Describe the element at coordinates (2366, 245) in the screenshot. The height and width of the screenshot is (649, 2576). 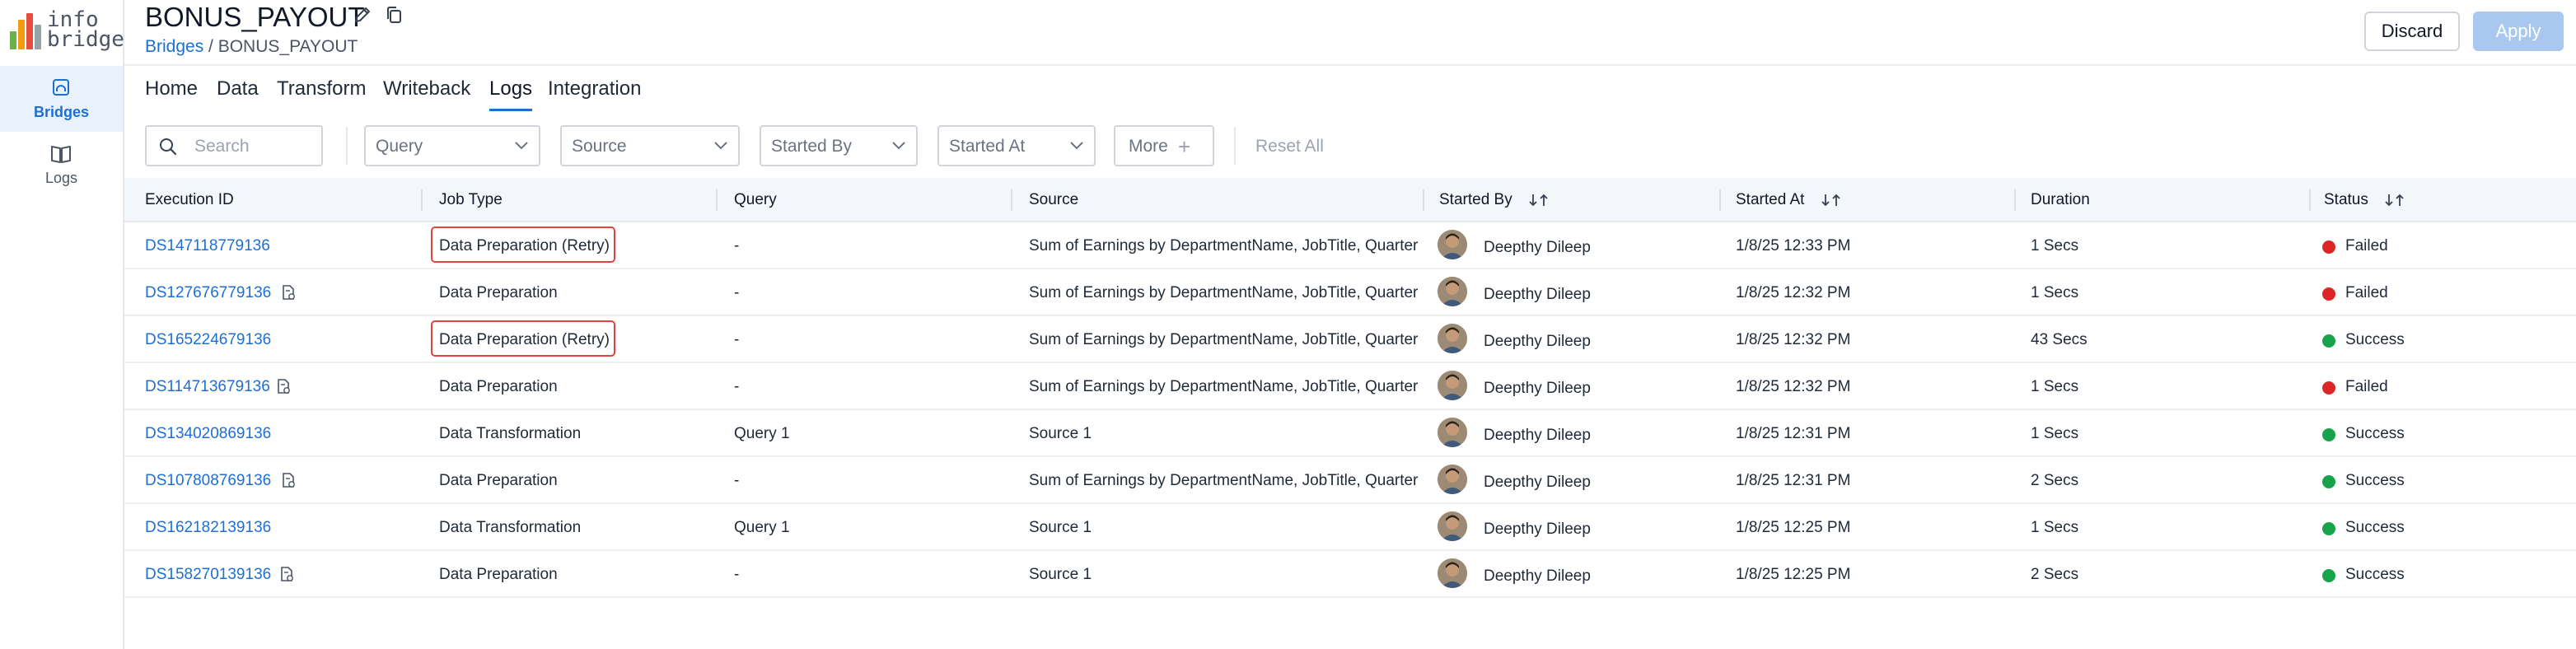
I see `status-cell: Failed` at that location.